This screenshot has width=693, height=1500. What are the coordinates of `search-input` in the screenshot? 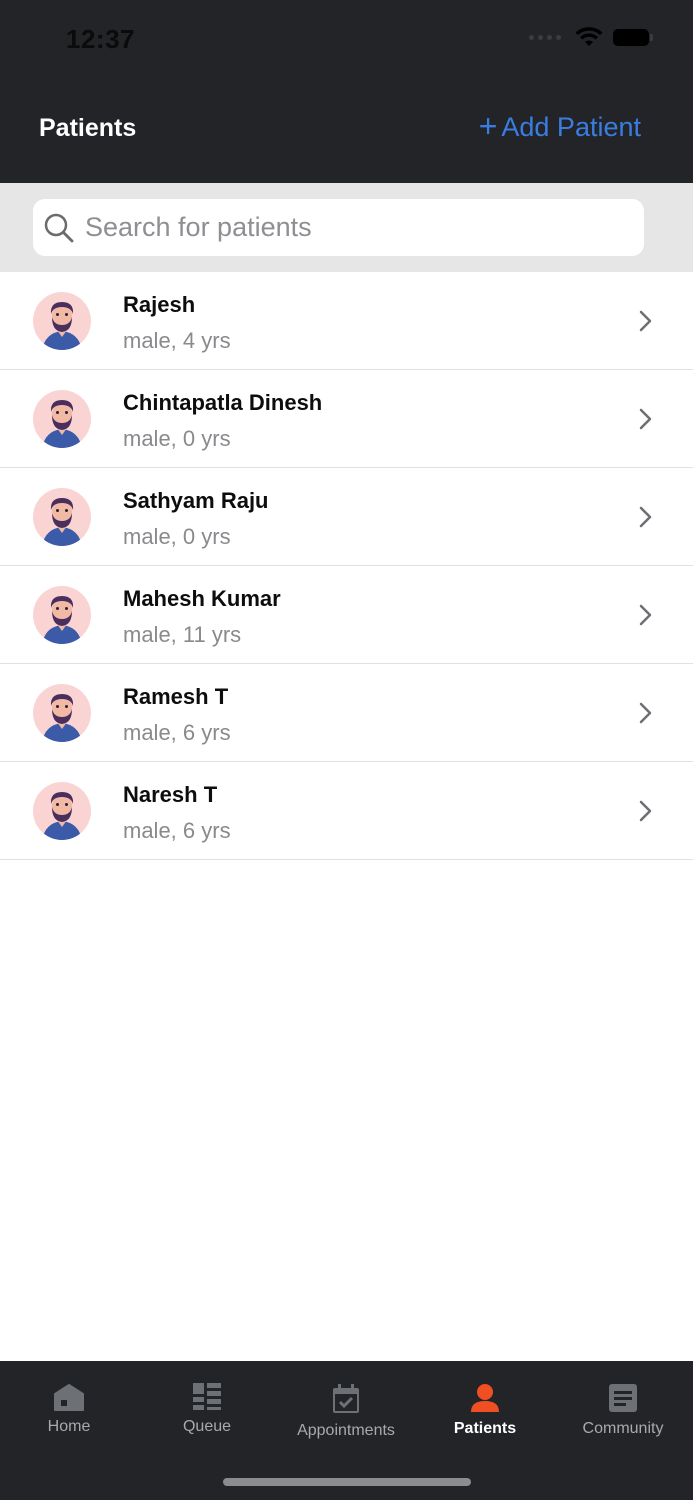 It's located at (355, 227).